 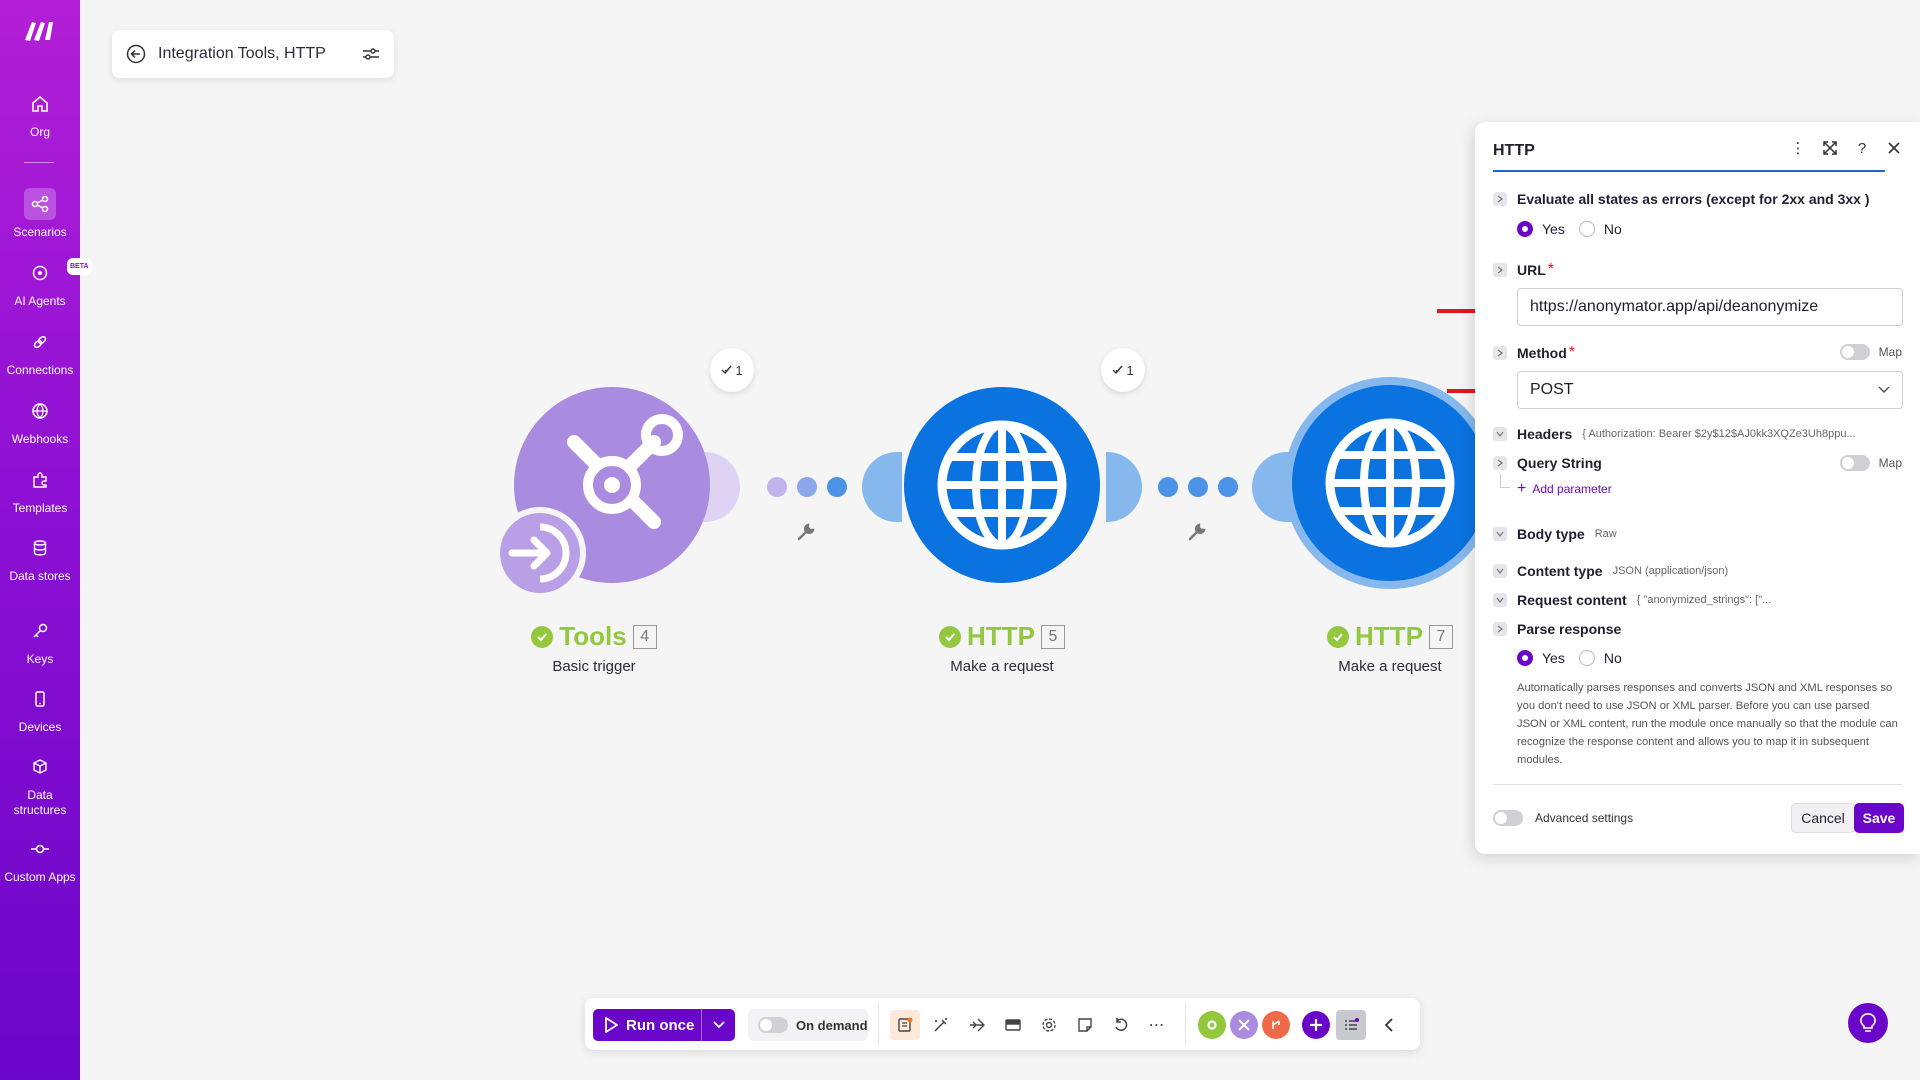 What do you see at coordinates (1710, 390) in the screenshot?
I see `method-select: POST` at bounding box center [1710, 390].